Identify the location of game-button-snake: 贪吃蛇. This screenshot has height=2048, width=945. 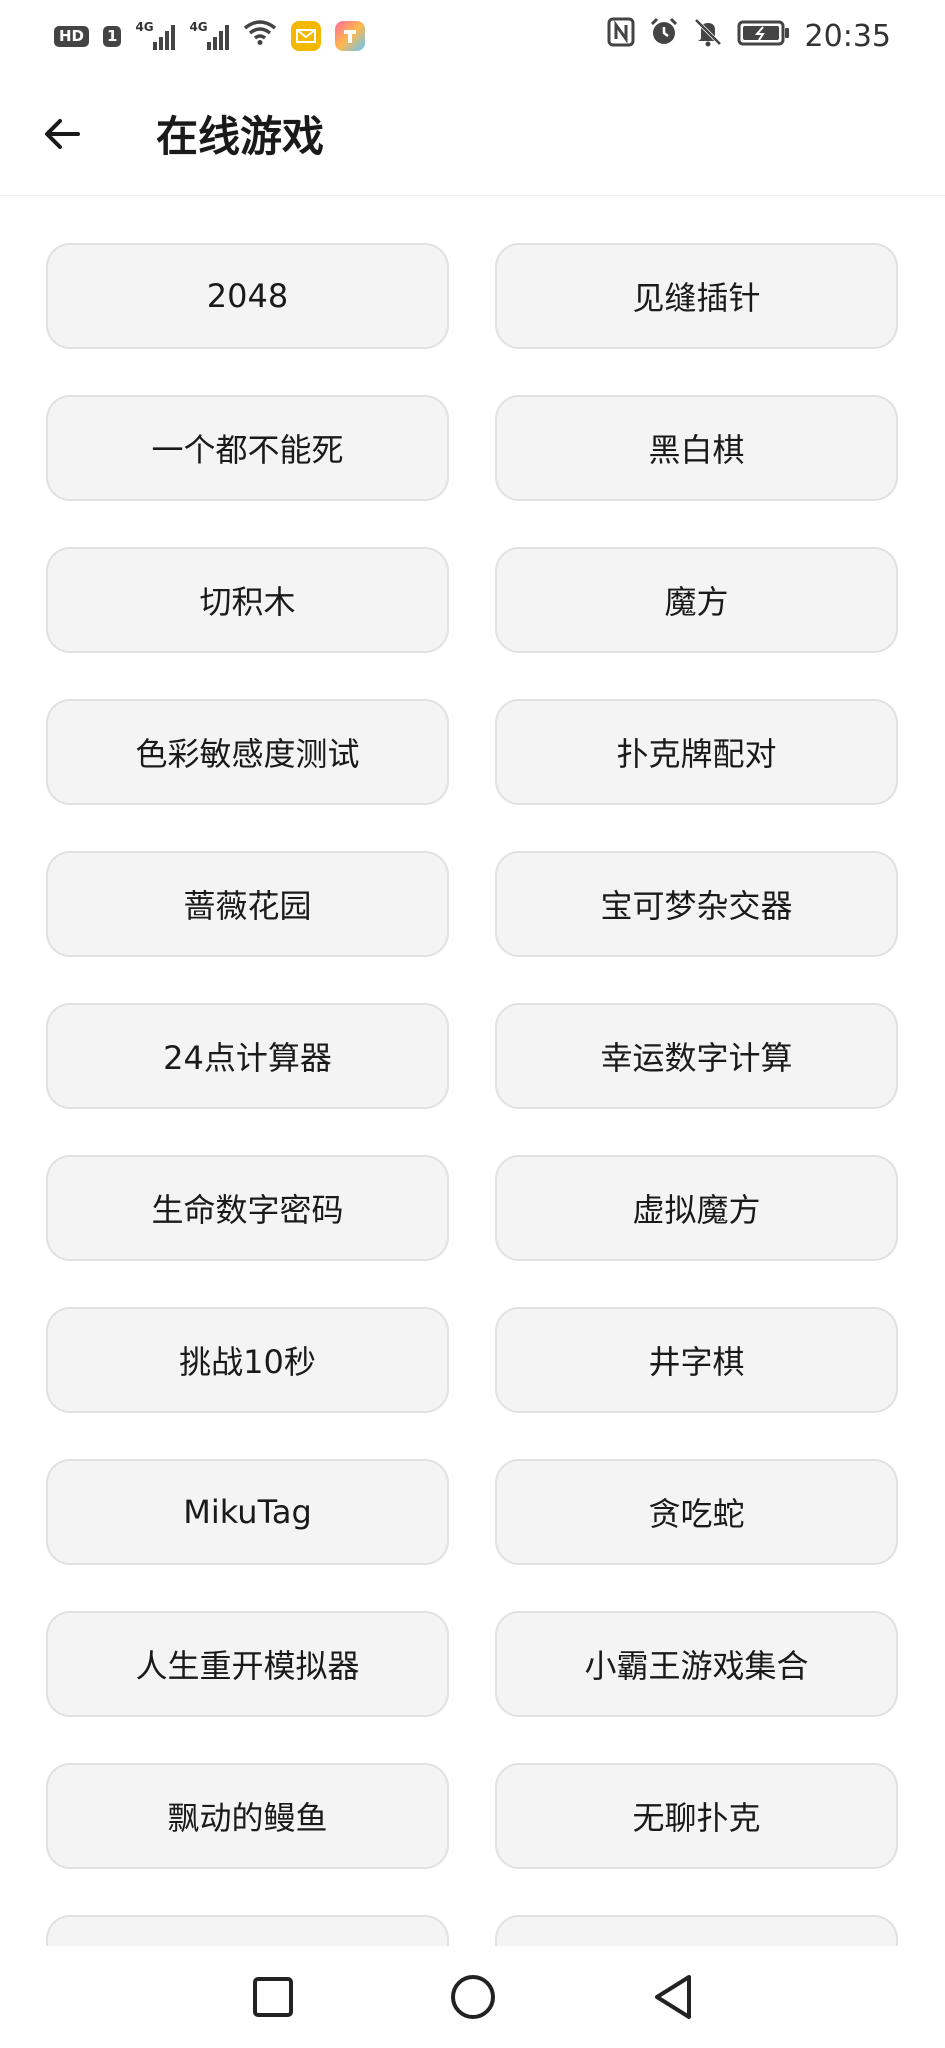
(696, 1512).